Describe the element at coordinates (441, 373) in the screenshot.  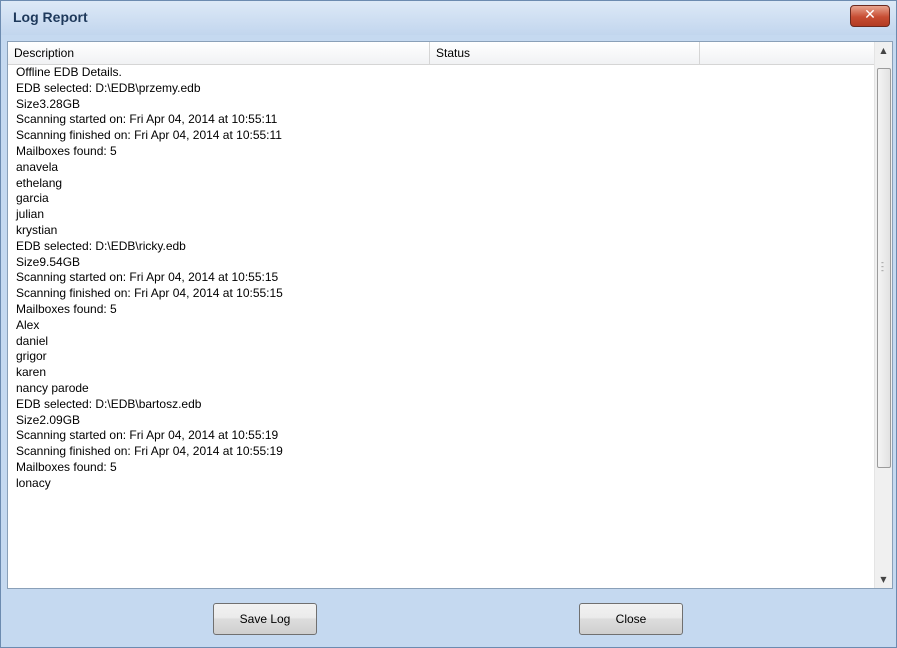
I see `log-row: karen` at that location.